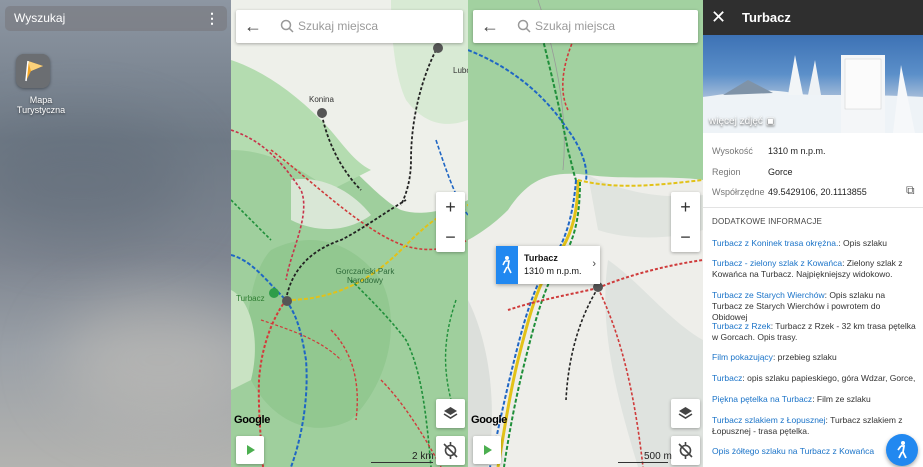  I want to click on popup-elevation: 1310 m n.p.m., so click(553, 271).